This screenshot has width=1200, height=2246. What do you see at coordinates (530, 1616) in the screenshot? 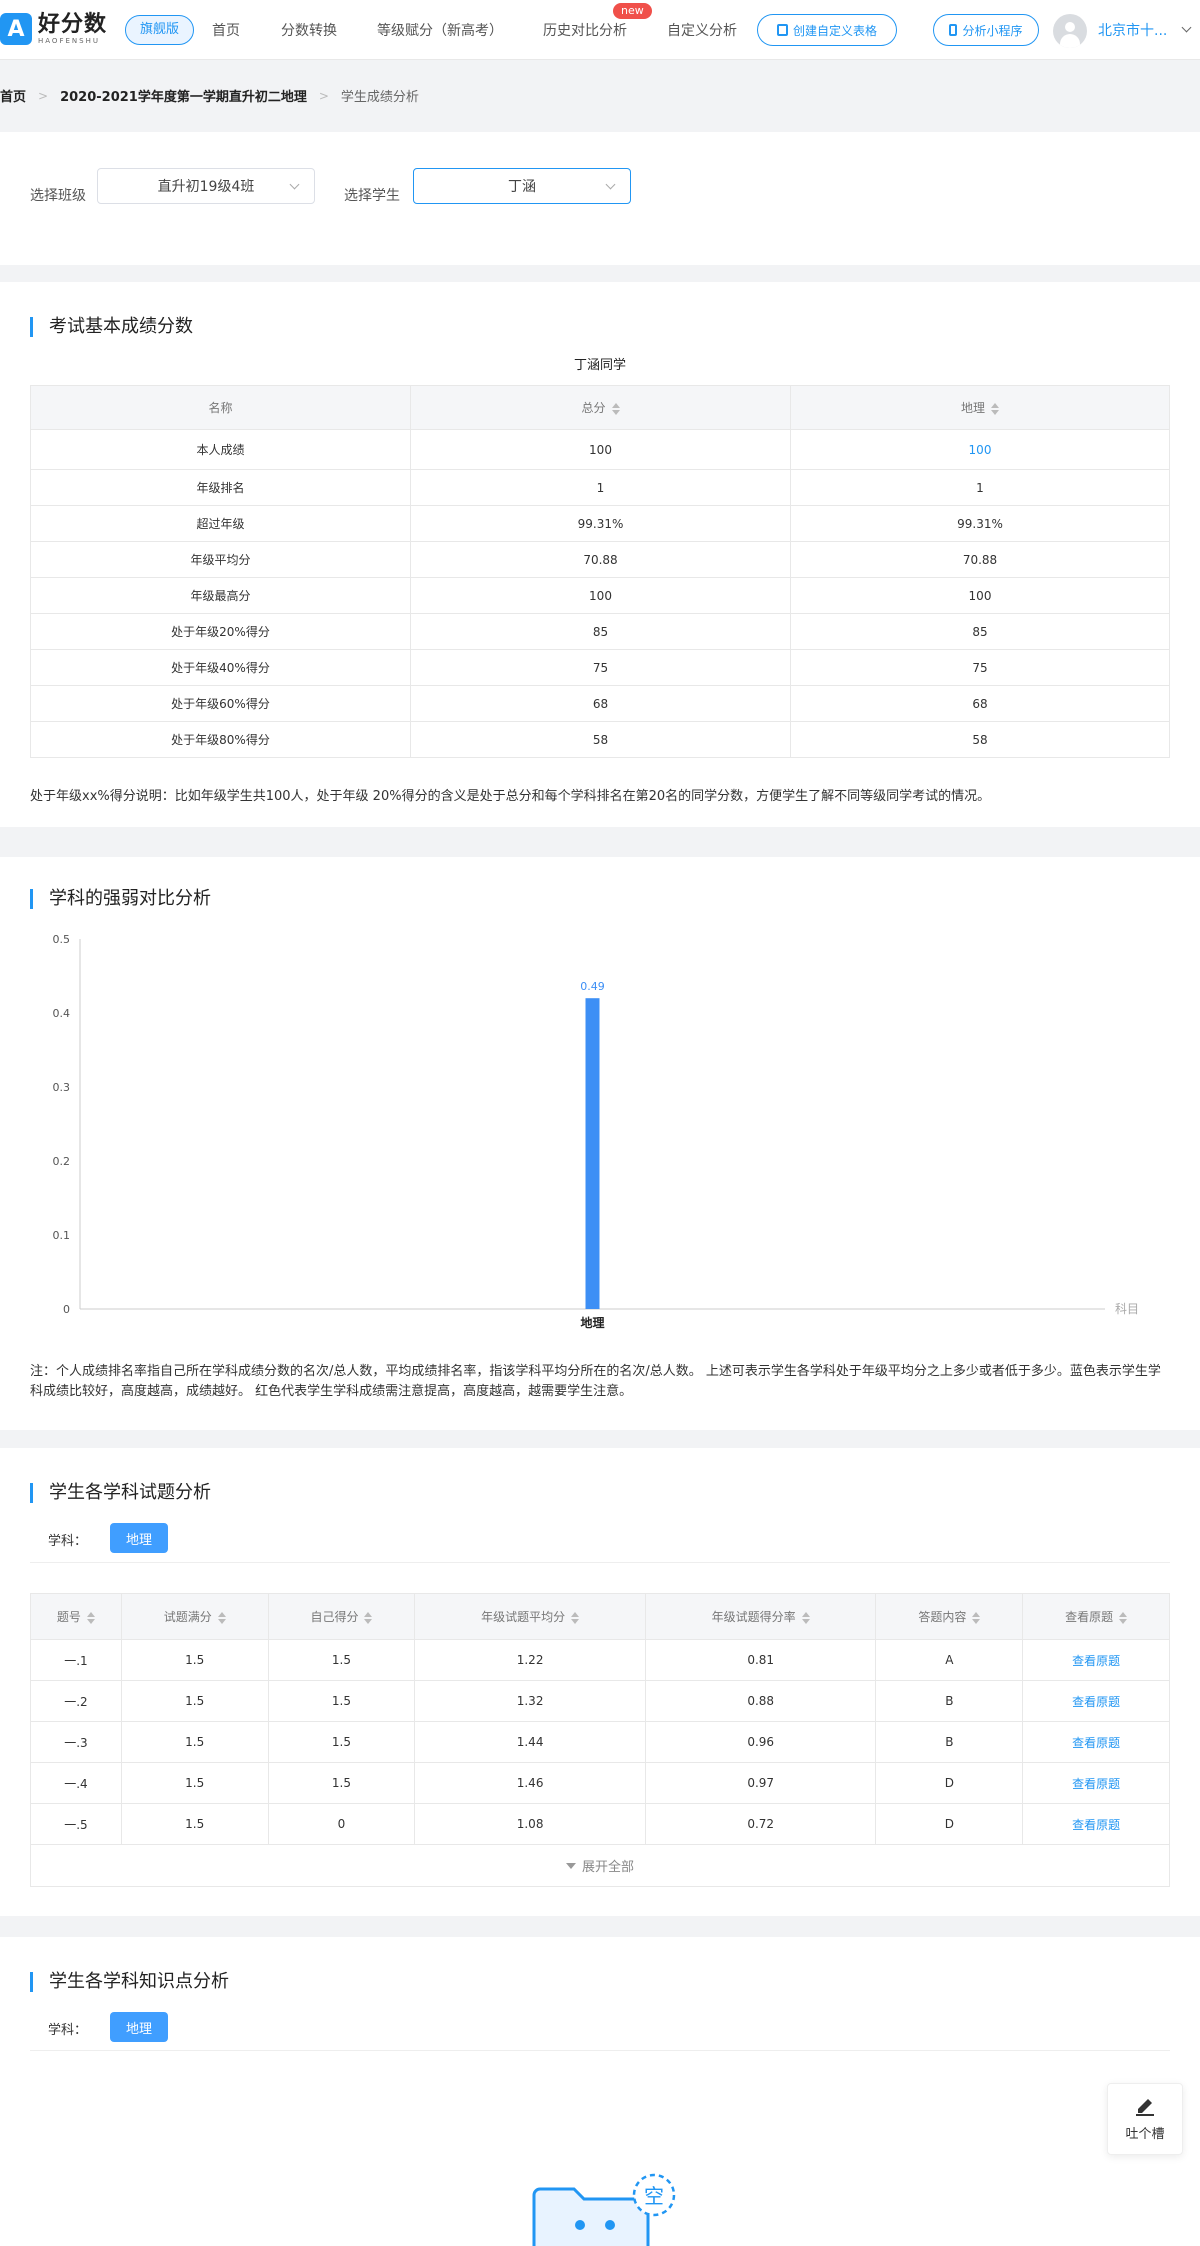
I see `column-header-grade-average: 年级试题平均分` at bounding box center [530, 1616].